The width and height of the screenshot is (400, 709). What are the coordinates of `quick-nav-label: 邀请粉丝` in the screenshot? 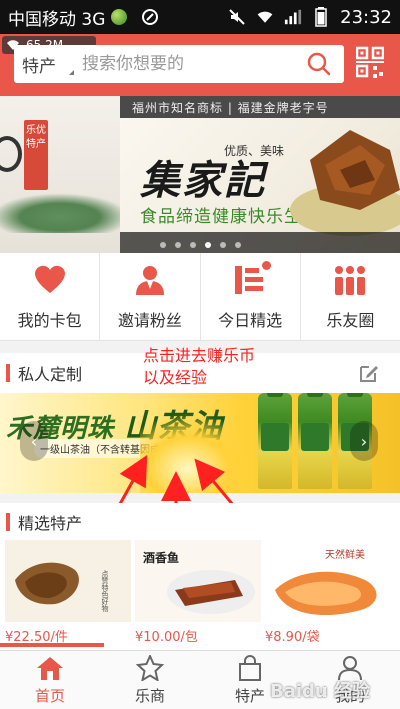 It's located at (149, 320).